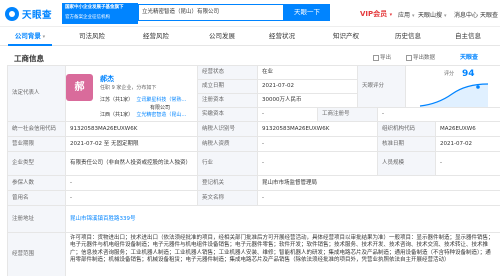 This screenshot has height=276, width=500. Describe the element at coordinates (131, 163) in the screenshot. I see `type-value: 有限责任公司（非自然人投资或控股的法人独资）` at that location.